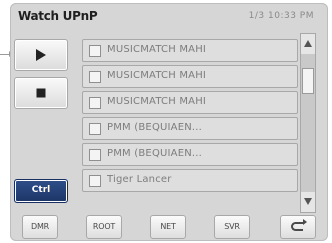  I want to click on bottom-toolbar: DMR ROOT NET SVR, so click(169, 227).